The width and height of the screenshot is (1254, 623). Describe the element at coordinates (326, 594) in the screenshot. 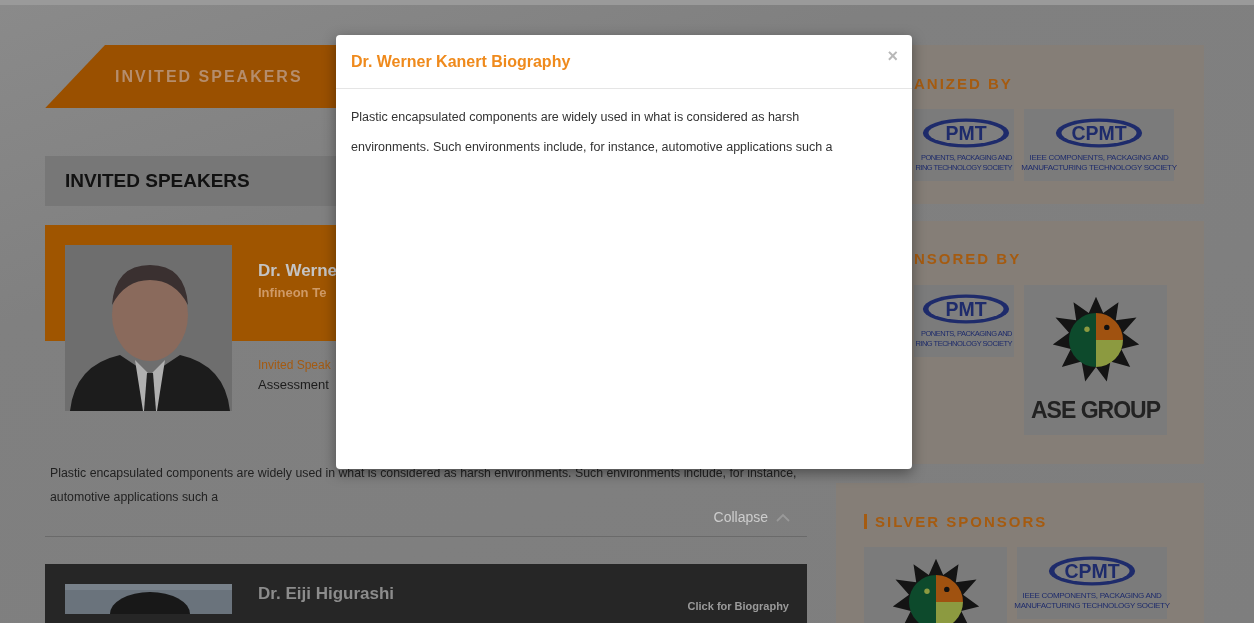

I see `speaker-name: Dr. Eiji Higurashi` at that location.